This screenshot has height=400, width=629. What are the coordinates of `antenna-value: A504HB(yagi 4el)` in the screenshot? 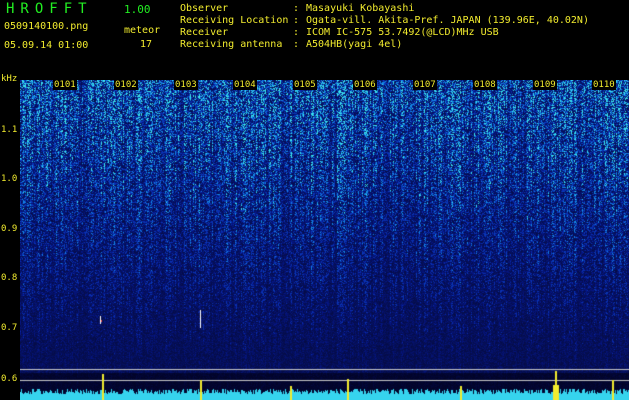 It's located at (354, 44).